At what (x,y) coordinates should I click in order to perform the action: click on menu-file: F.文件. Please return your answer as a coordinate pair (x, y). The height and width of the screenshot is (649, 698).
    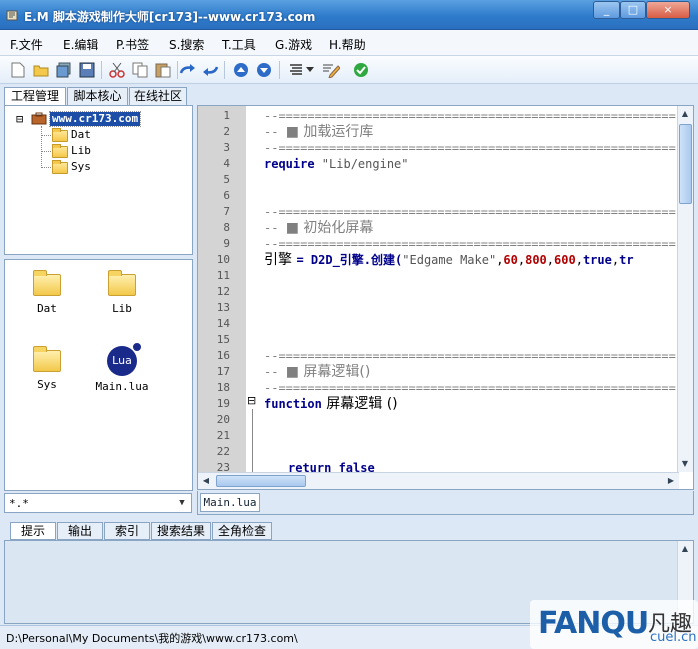
    Looking at the image, I should click on (26, 44).